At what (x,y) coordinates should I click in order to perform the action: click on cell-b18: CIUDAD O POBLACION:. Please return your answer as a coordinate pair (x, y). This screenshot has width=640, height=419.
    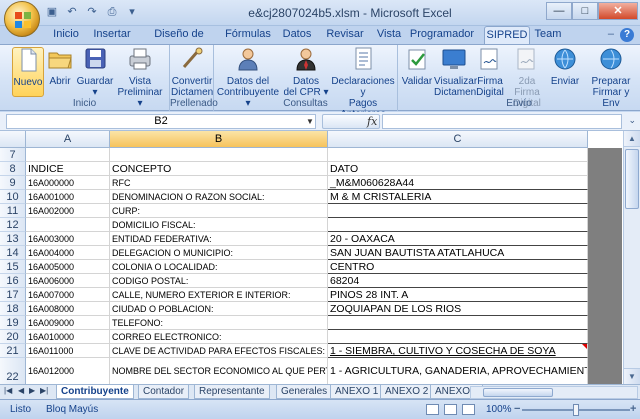
    Looking at the image, I should click on (219, 309).